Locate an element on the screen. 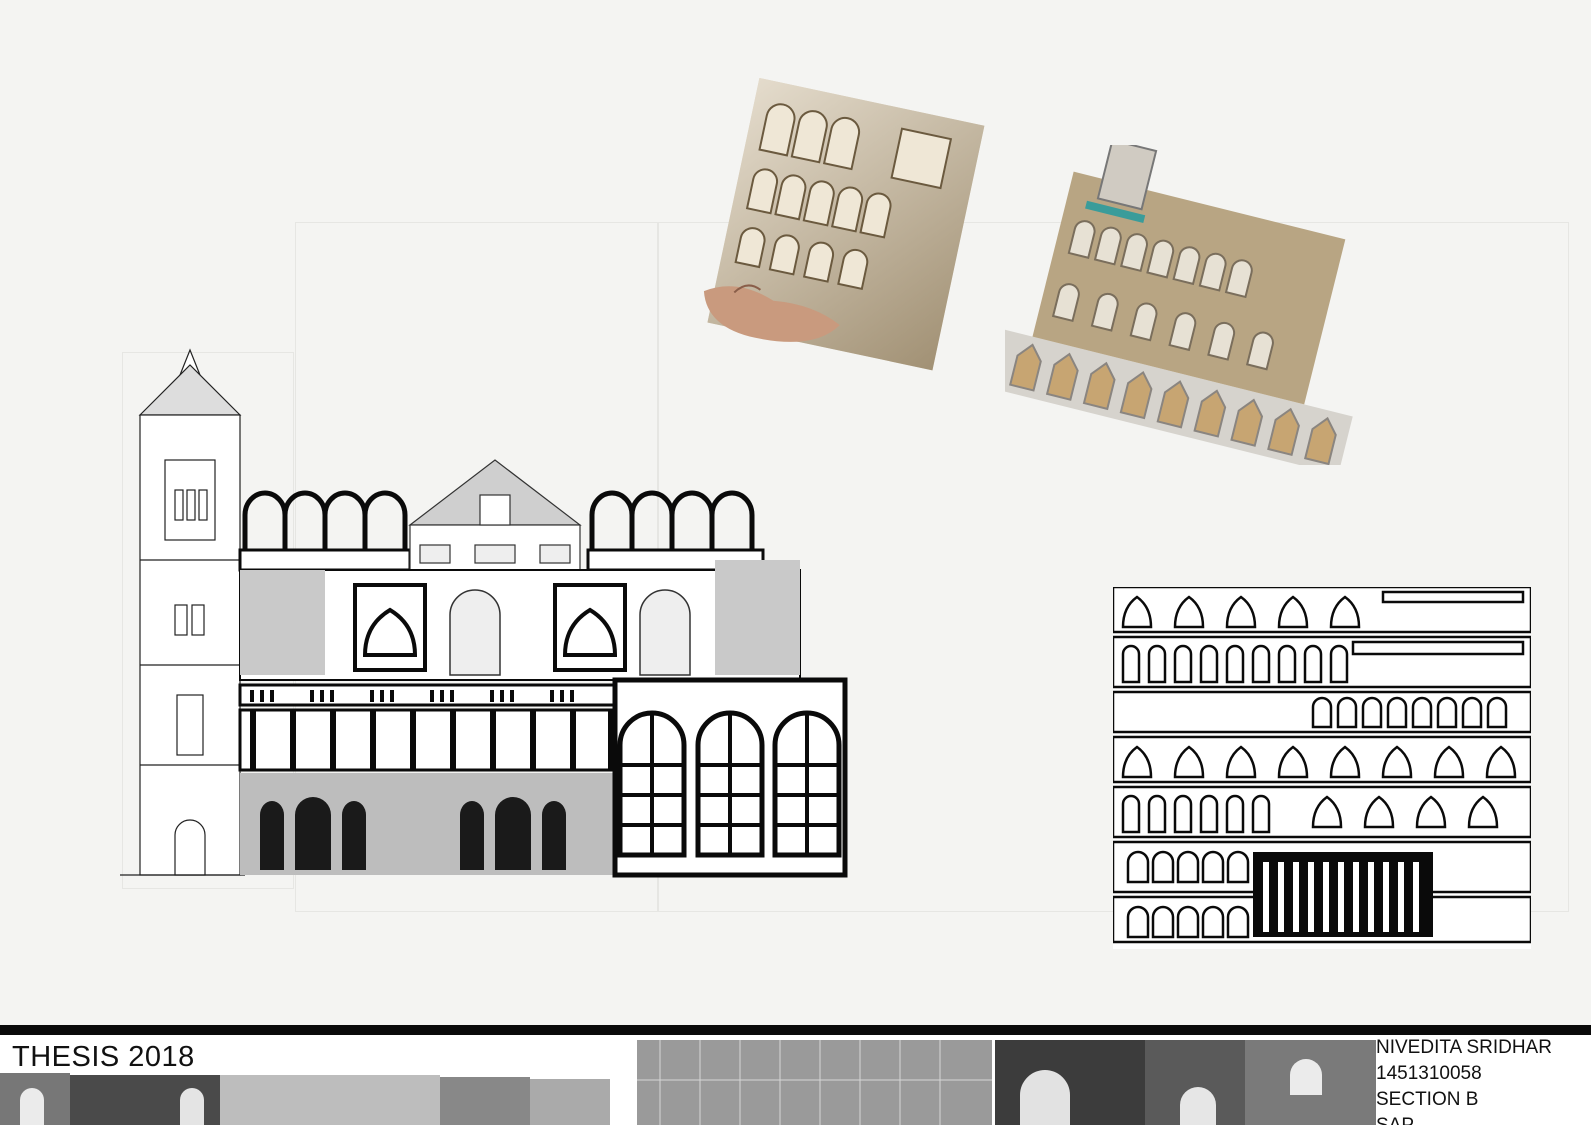 The width and height of the screenshot is (1591, 1125). author-name: NIVEDITA SRIDHAR is located at coordinates (1464, 1047).